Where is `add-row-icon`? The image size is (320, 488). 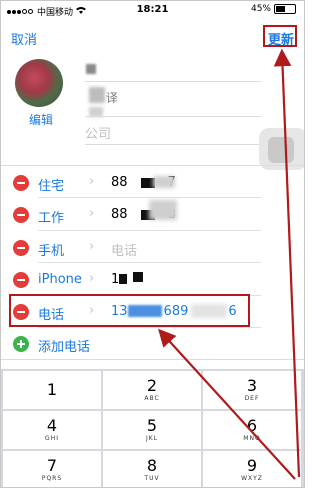 add-row-icon is located at coordinates (21, 344).